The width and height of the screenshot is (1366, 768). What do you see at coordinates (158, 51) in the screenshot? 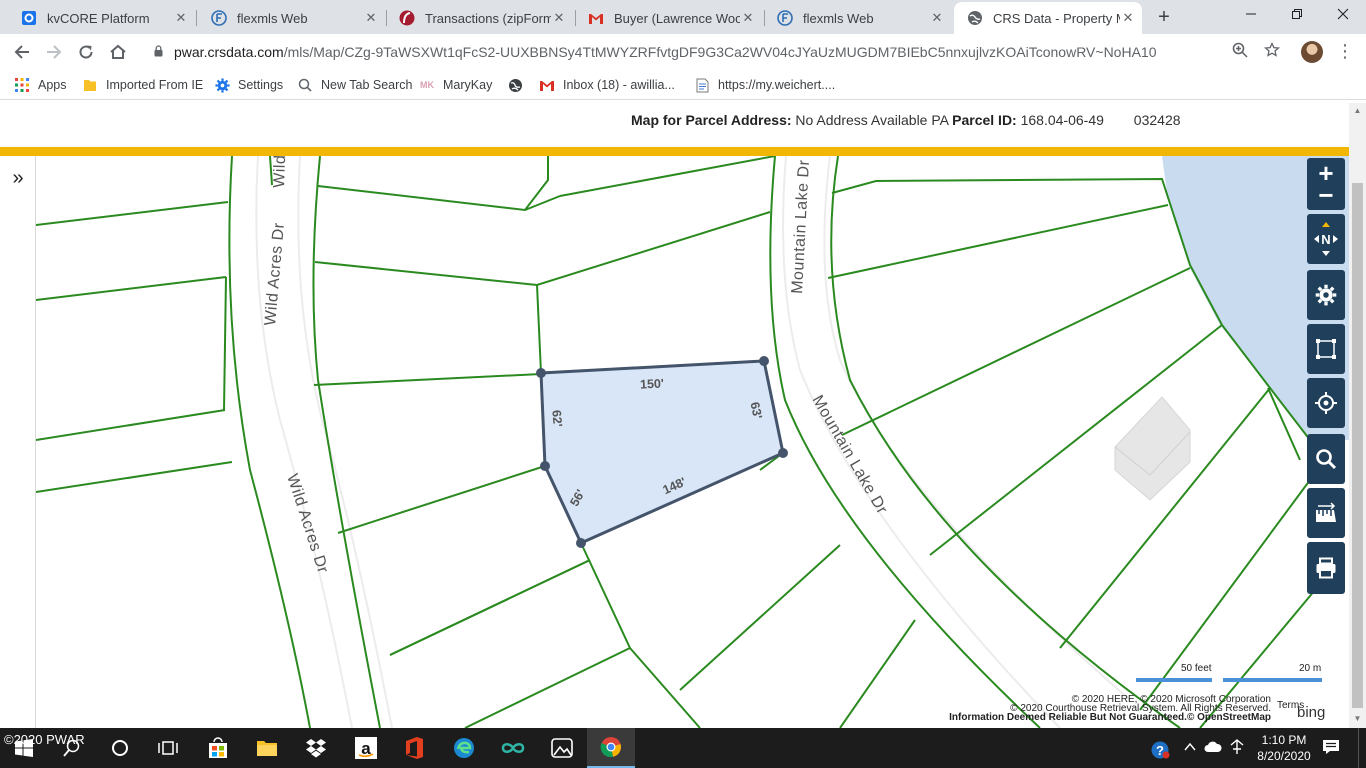
I see `lock-icon` at bounding box center [158, 51].